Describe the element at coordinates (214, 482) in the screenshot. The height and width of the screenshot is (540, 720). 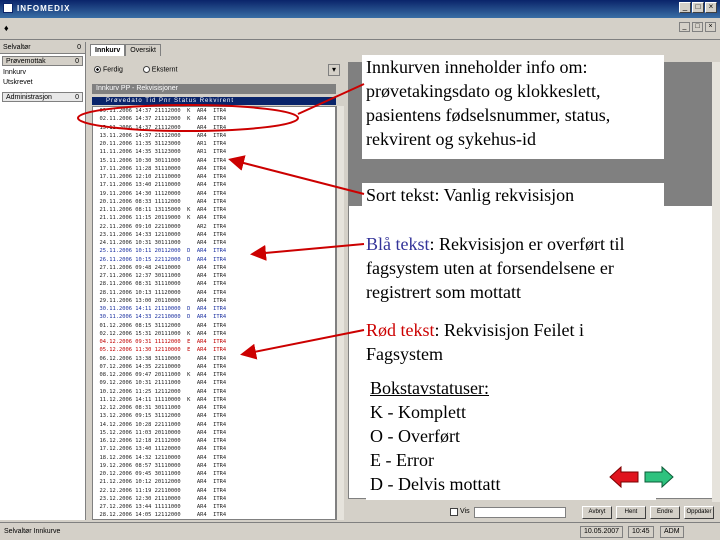
I see `list-item: 21.12.2006 10:12 20112000 AR4 ITR4` at that location.